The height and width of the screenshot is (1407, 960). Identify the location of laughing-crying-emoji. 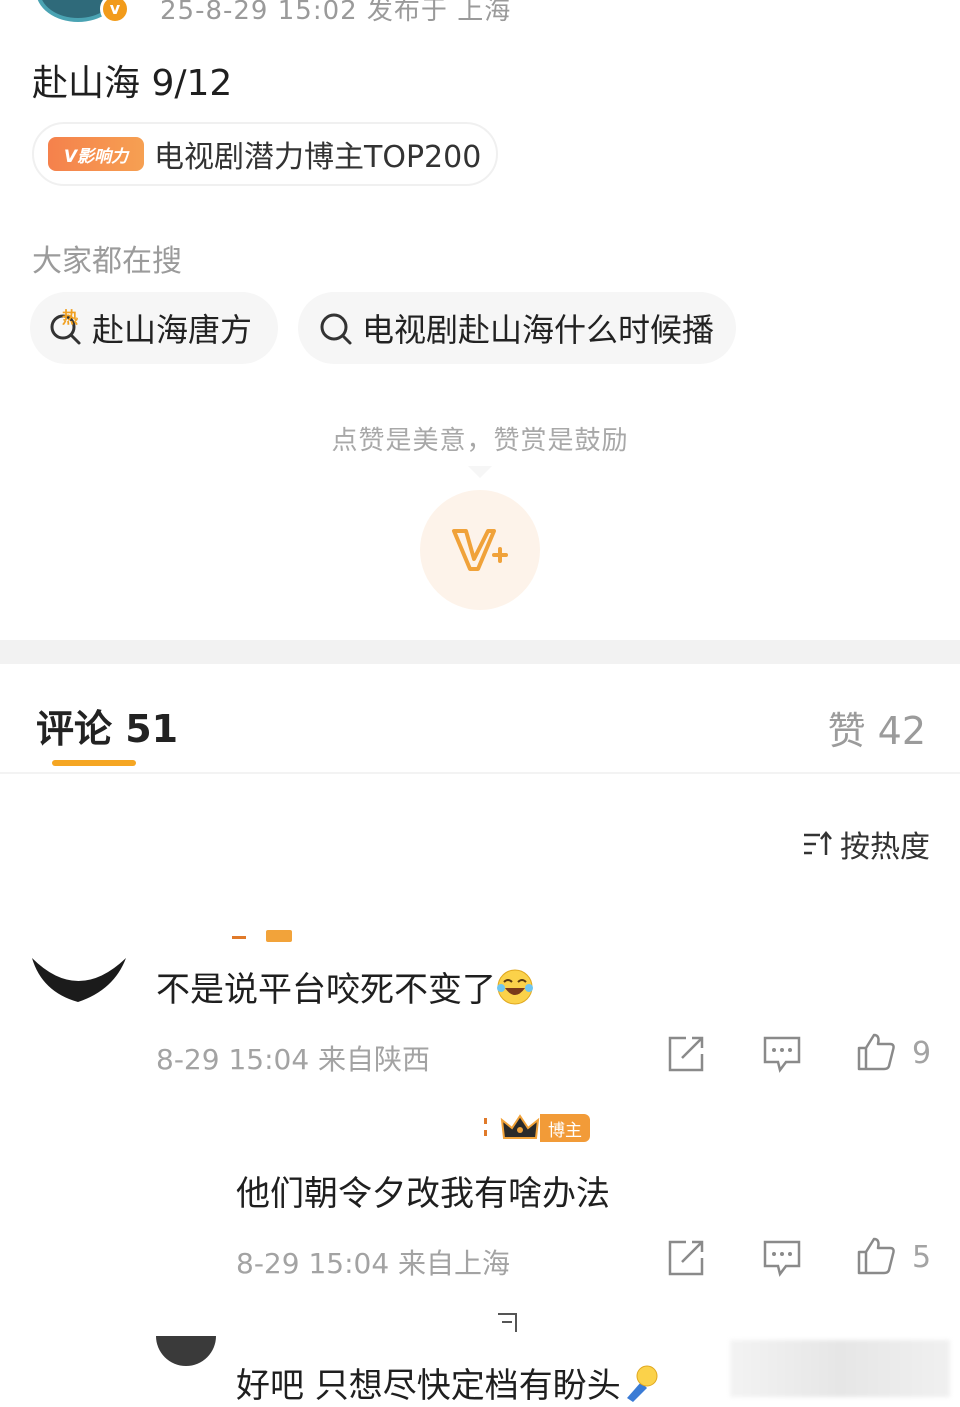
(515, 986).